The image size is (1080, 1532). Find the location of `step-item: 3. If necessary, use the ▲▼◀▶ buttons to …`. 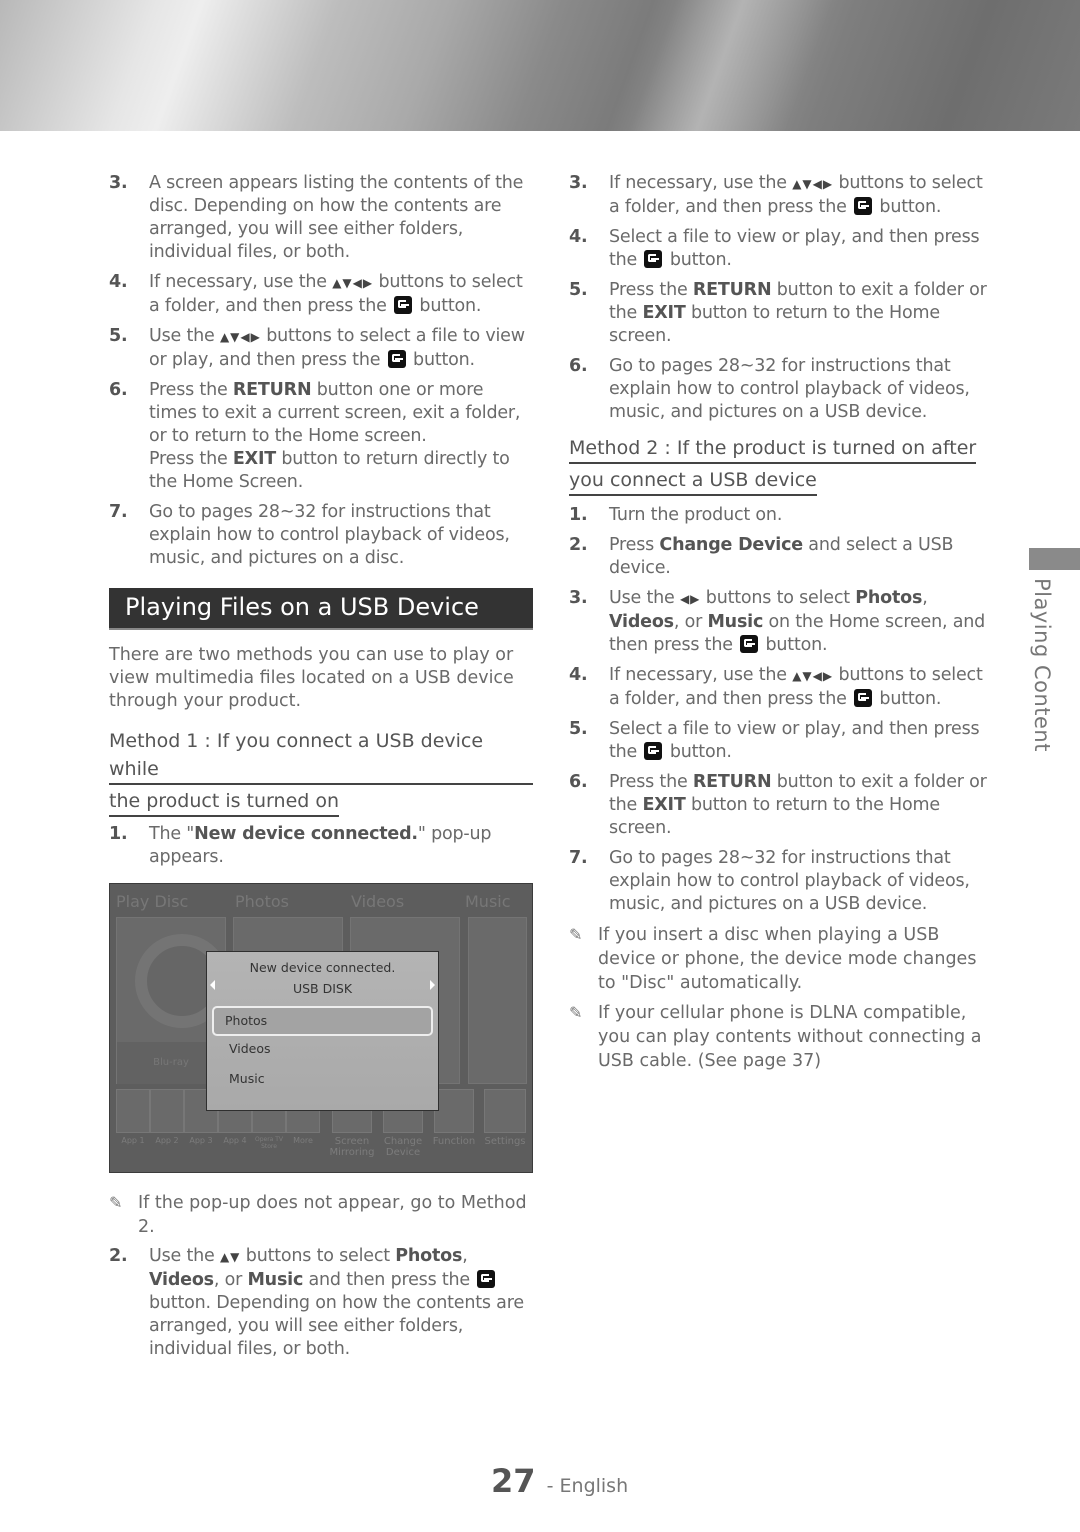

step-item: 3. If necessary, use the ▲▼◀▶ buttons to … is located at coordinates (781, 195).